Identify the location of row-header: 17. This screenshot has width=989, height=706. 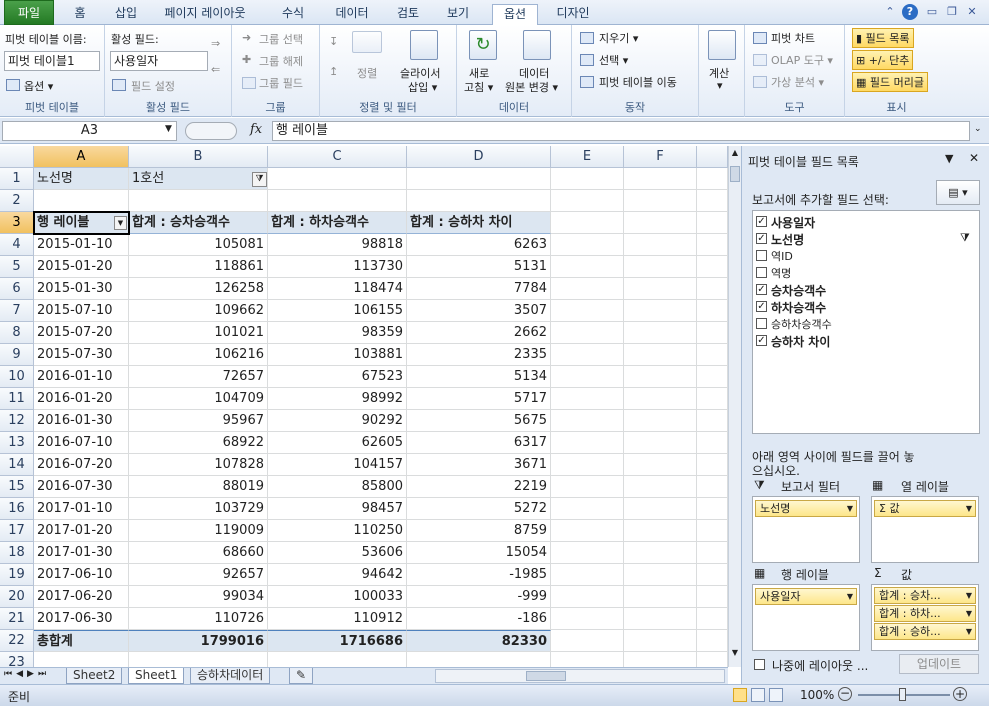
(17, 531).